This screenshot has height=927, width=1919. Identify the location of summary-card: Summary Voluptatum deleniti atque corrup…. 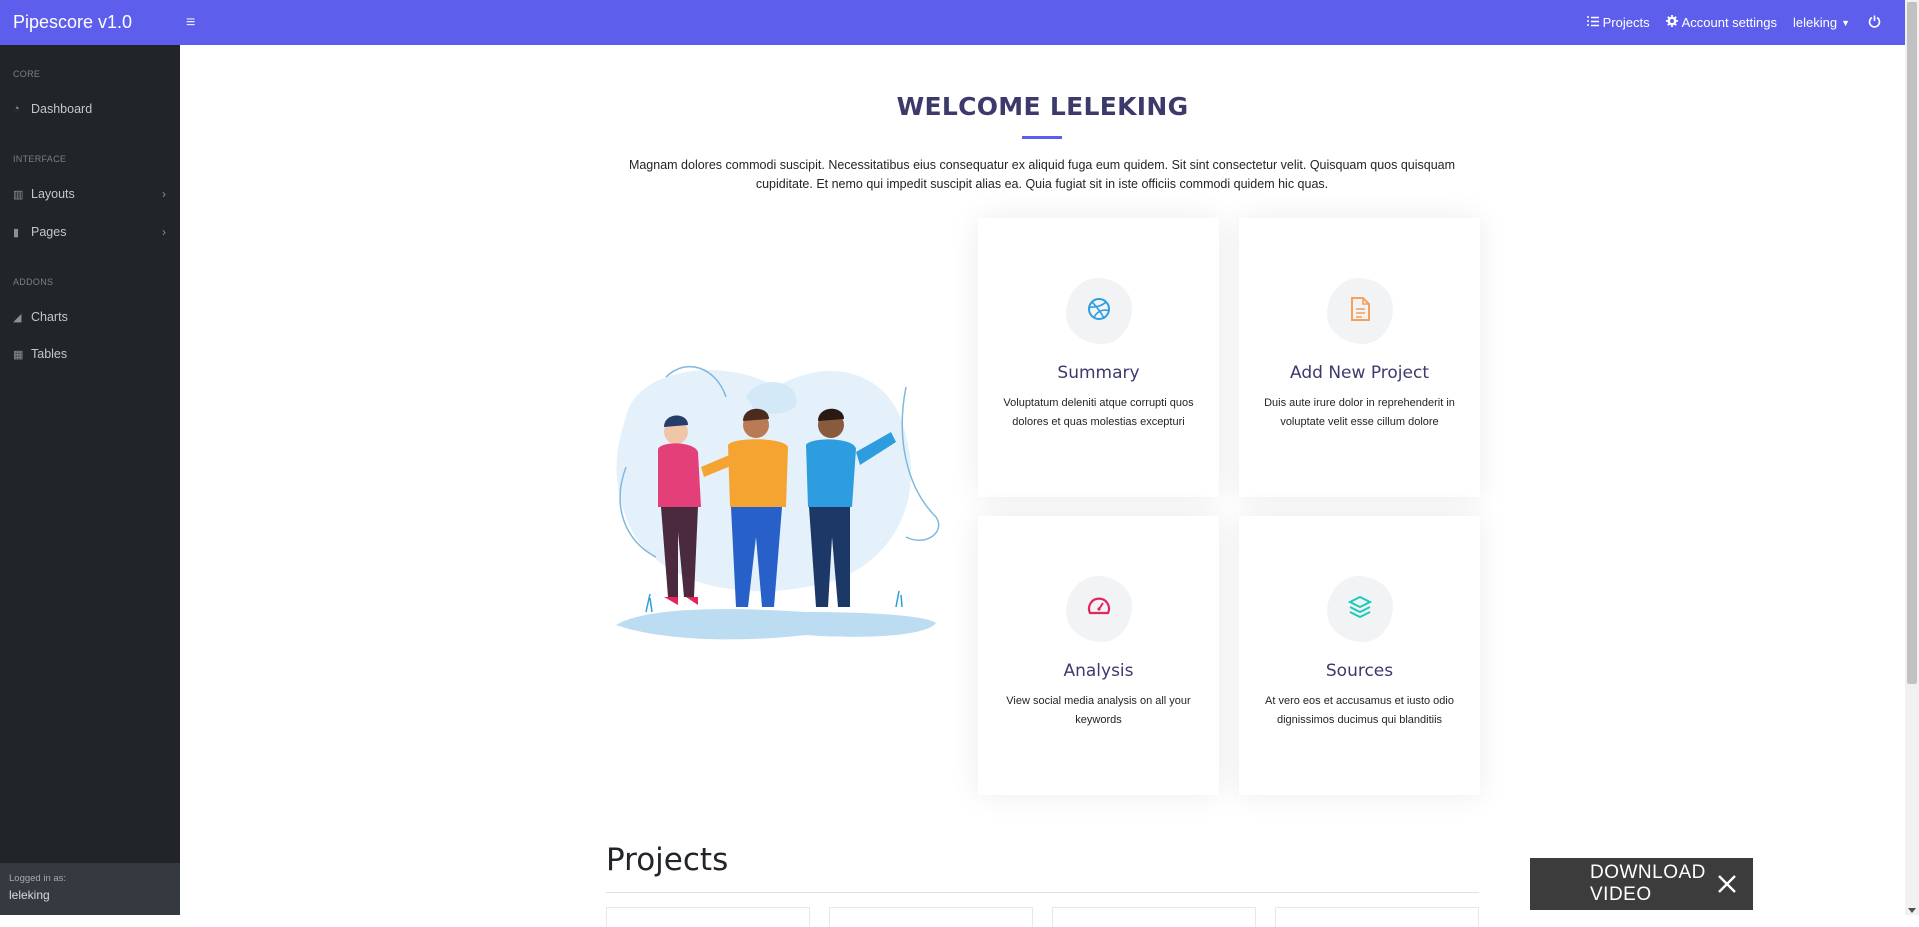
(1098, 357).